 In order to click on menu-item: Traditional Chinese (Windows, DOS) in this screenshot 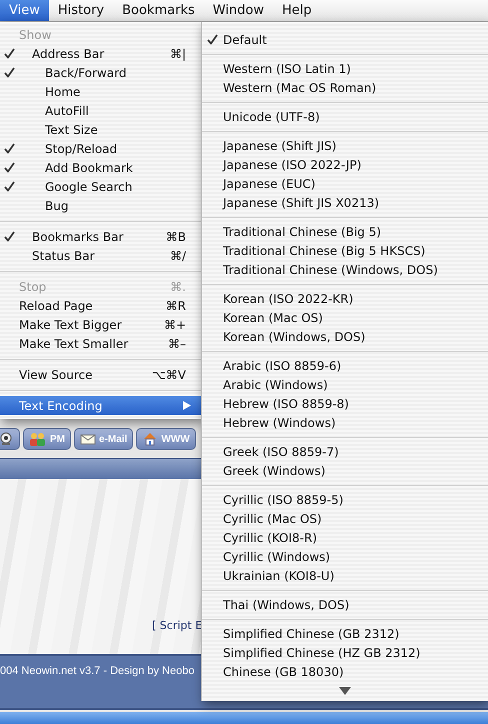, I will do `click(345, 269)`.